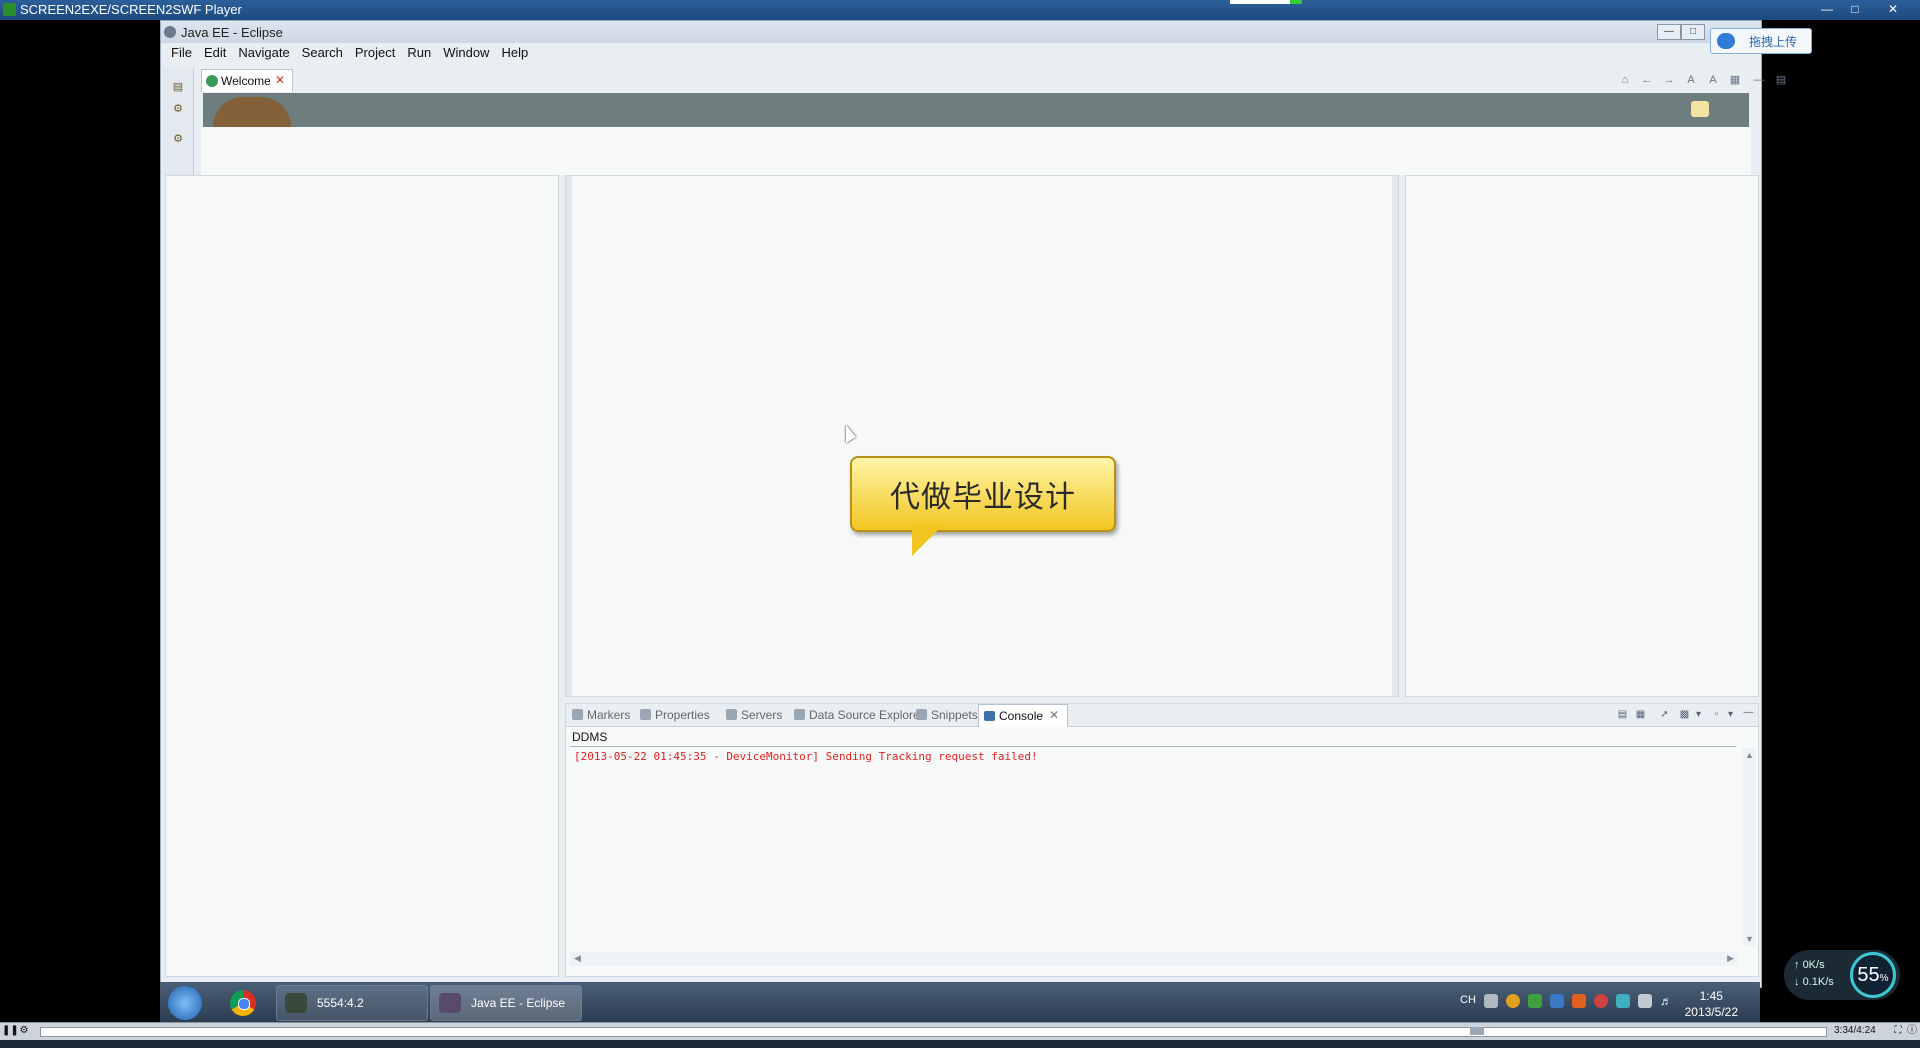 The image size is (1920, 1048). I want to click on keyboard-icon, so click(1491, 1001).